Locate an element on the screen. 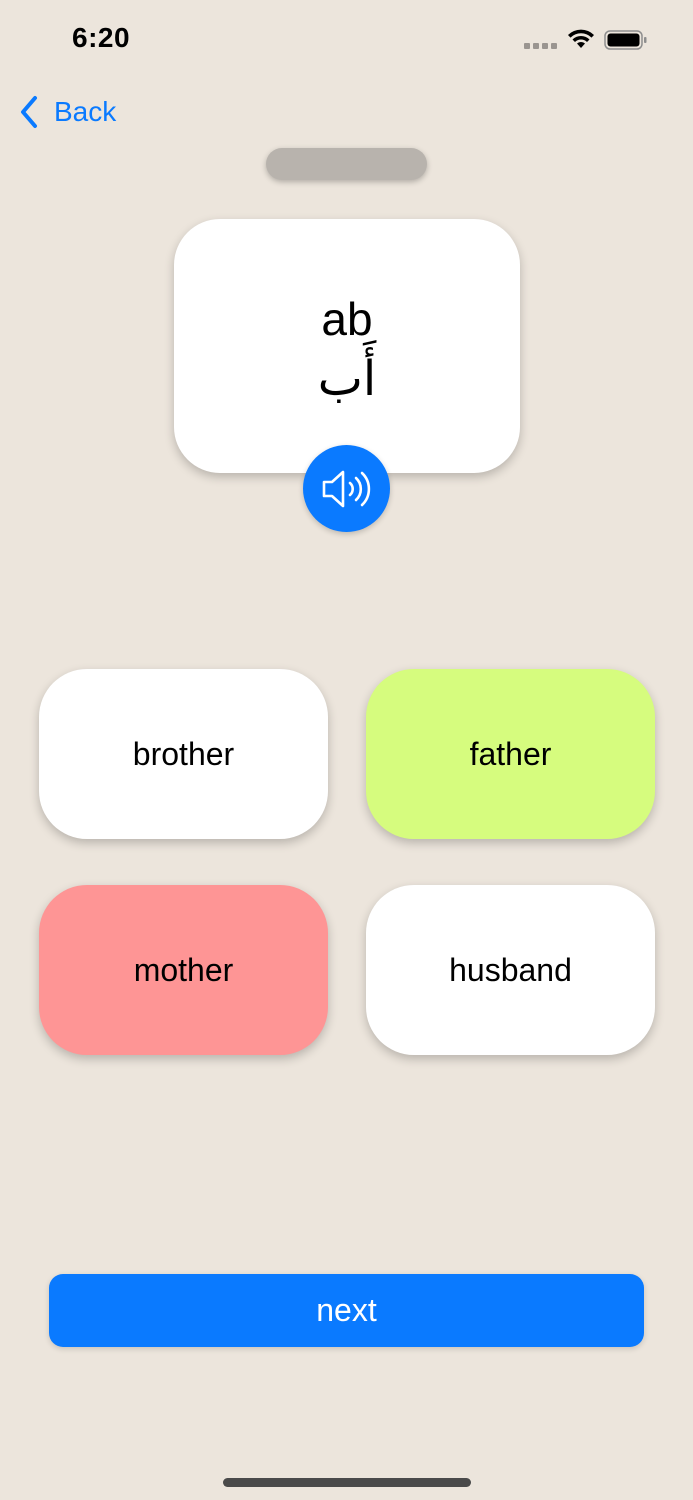  speaker-wave-icon is located at coordinates (346, 489).